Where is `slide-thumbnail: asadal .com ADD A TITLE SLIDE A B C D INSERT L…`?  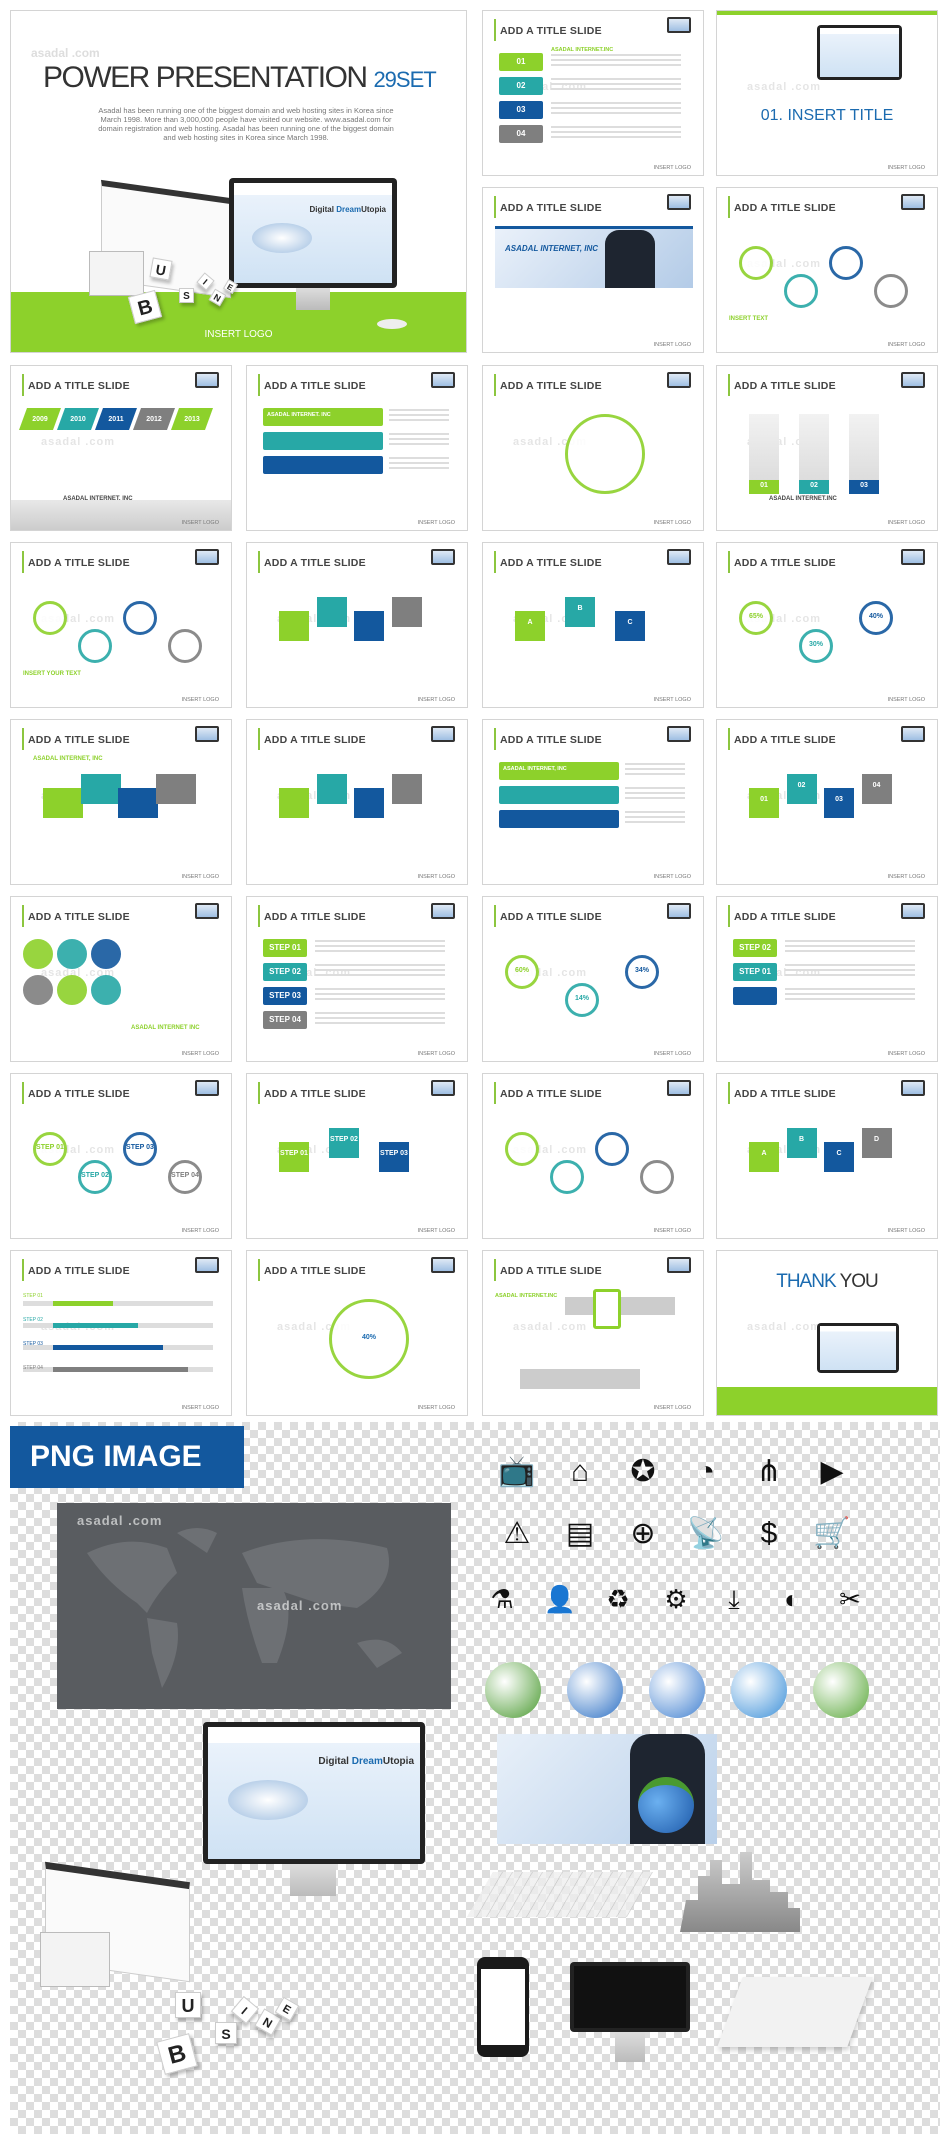 slide-thumbnail: asadal .com ADD A TITLE SLIDE A B C D INSERT L… is located at coordinates (827, 1156).